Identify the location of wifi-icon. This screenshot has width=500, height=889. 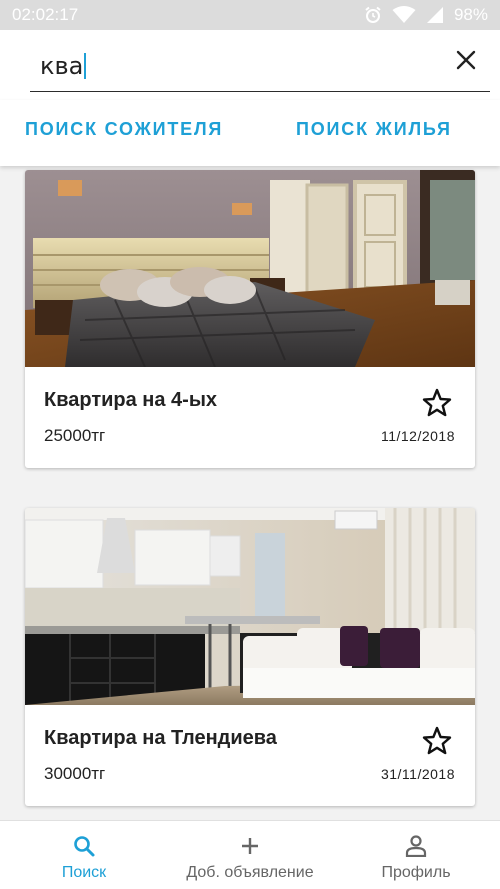
(404, 15).